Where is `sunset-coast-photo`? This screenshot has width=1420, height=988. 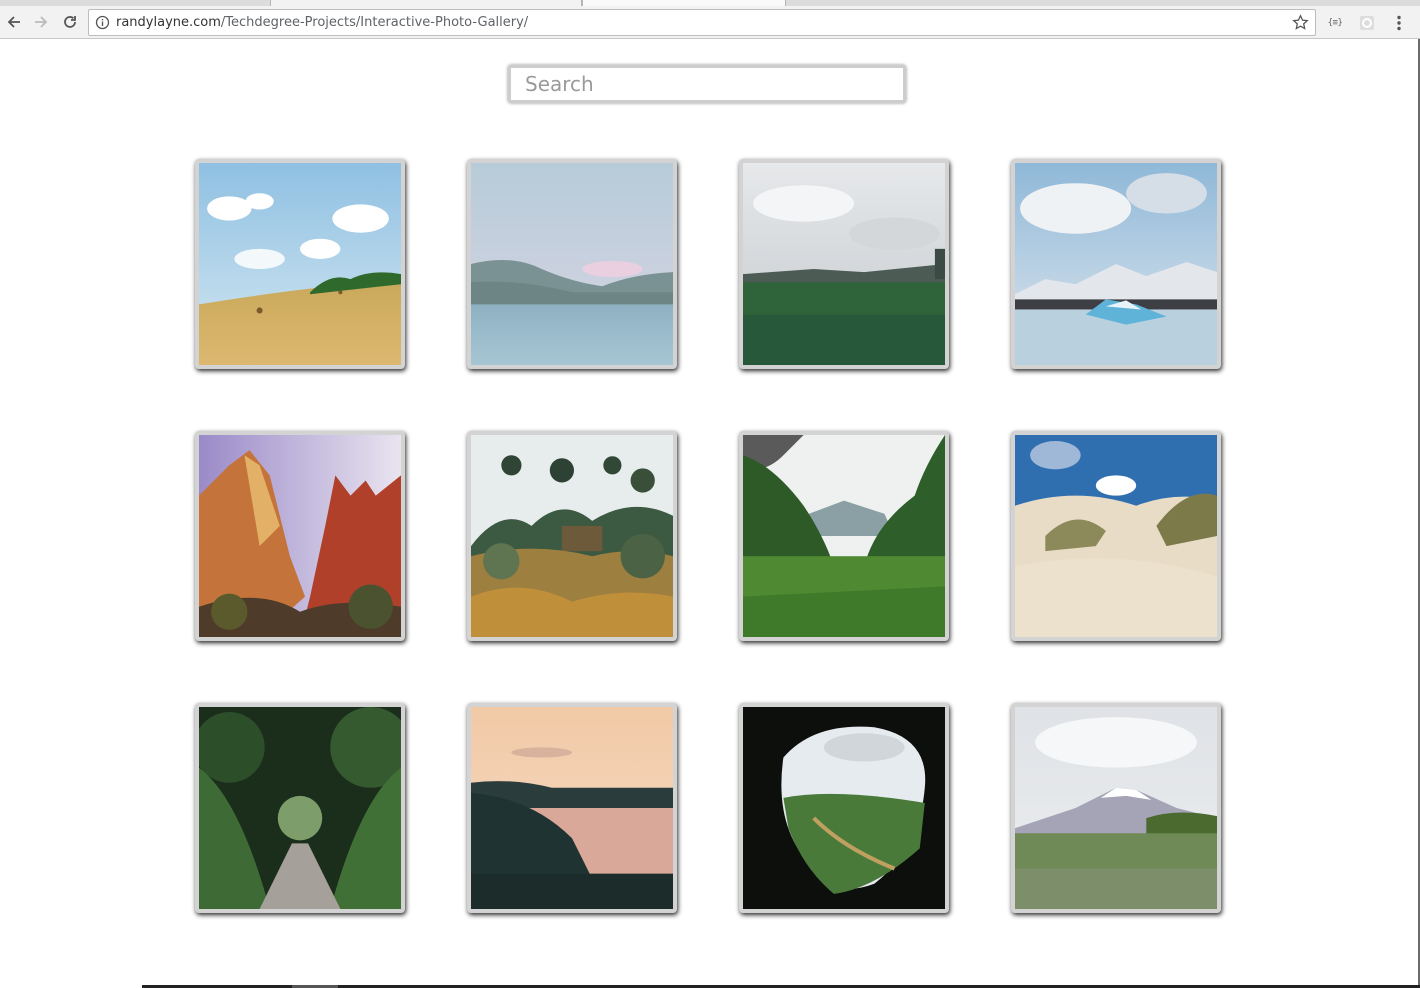
sunset-coast-photo is located at coordinates (572, 808).